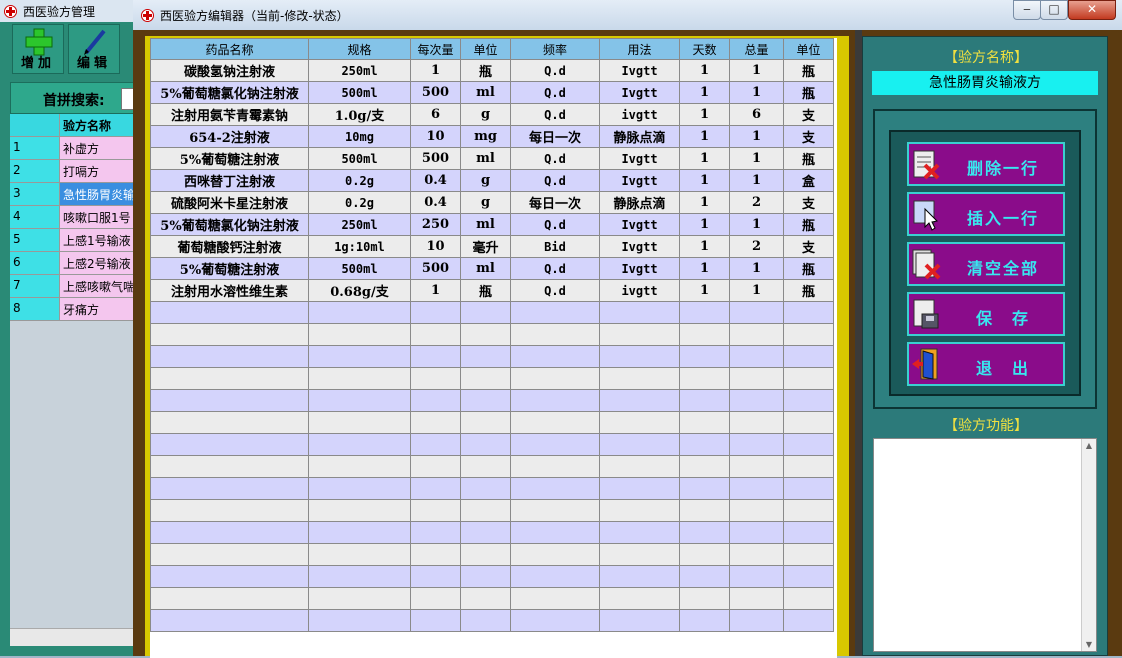 The width and height of the screenshot is (1122, 658). Describe the element at coordinates (435, 49) in the screenshot. I see `column-header: 每次量` at that location.